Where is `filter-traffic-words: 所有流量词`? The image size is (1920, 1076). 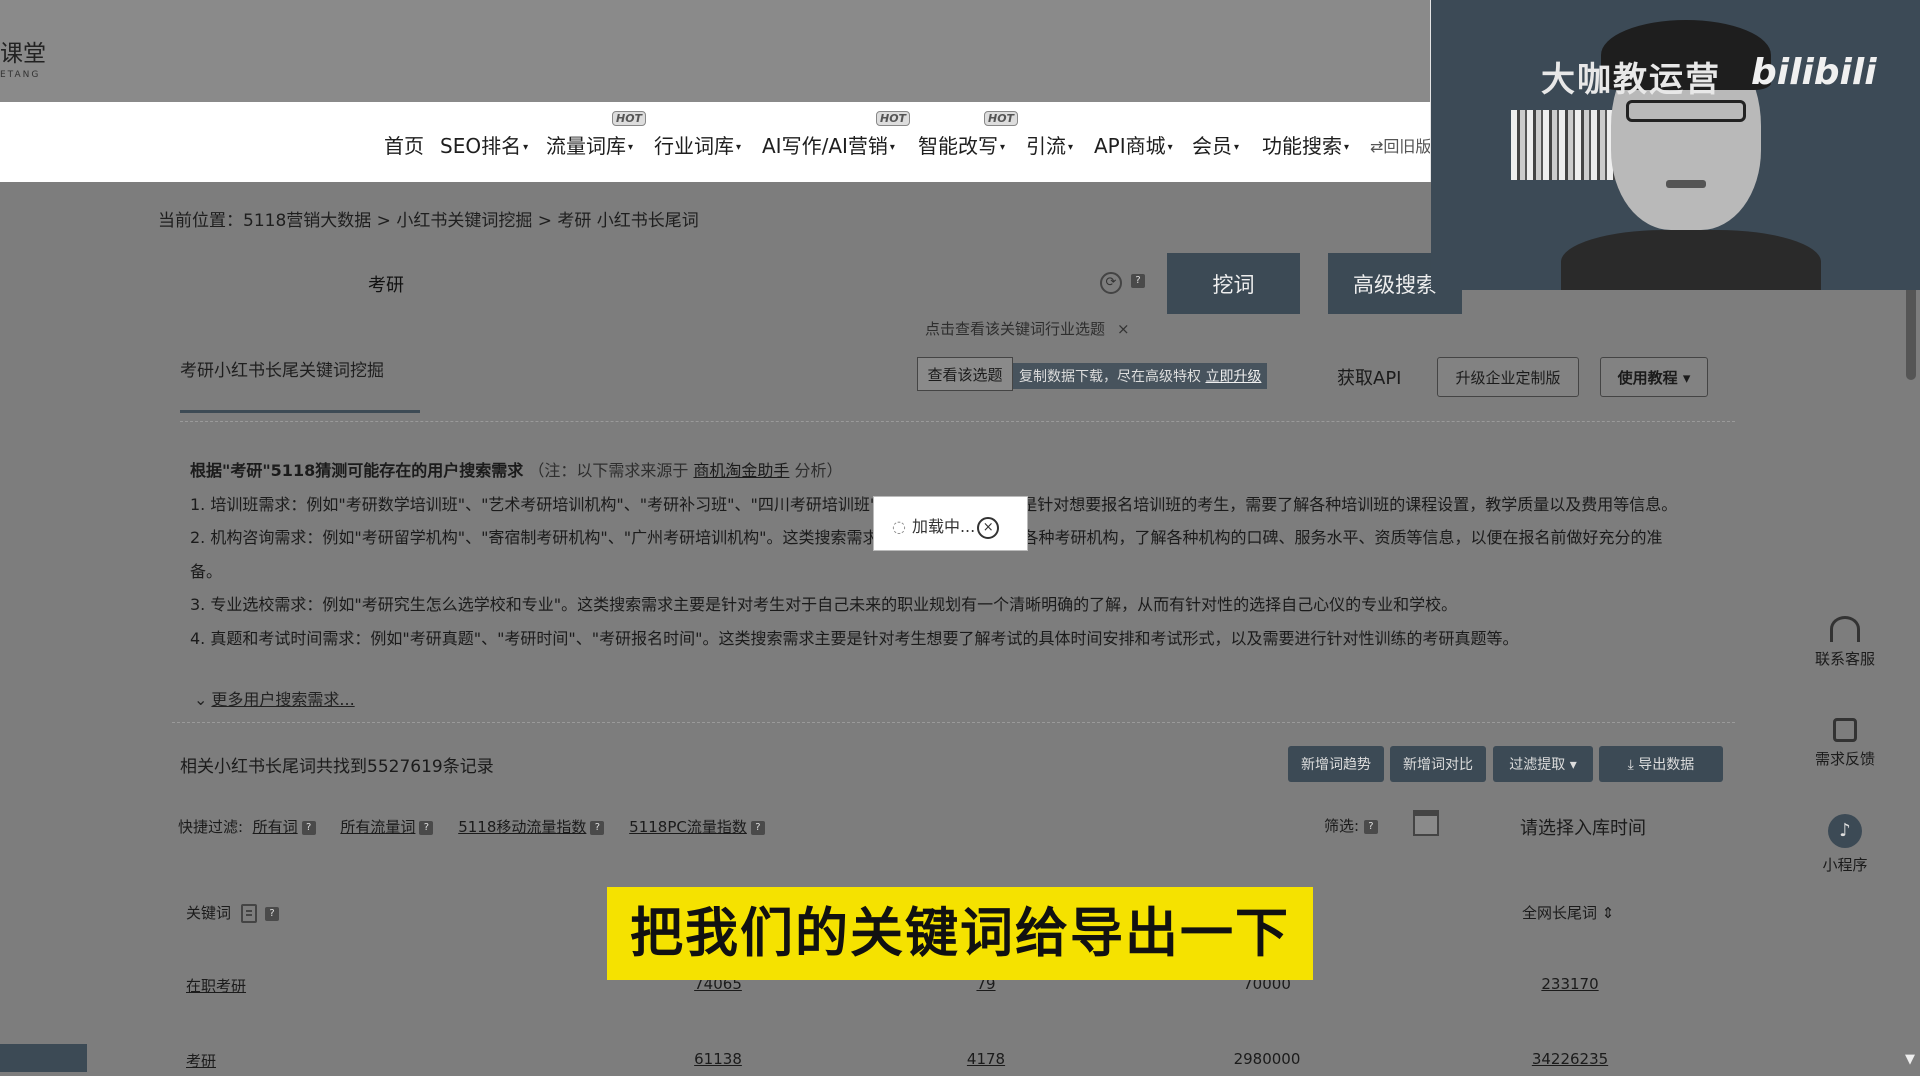
filter-traffic-words: 所有流量词 is located at coordinates (377, 827).